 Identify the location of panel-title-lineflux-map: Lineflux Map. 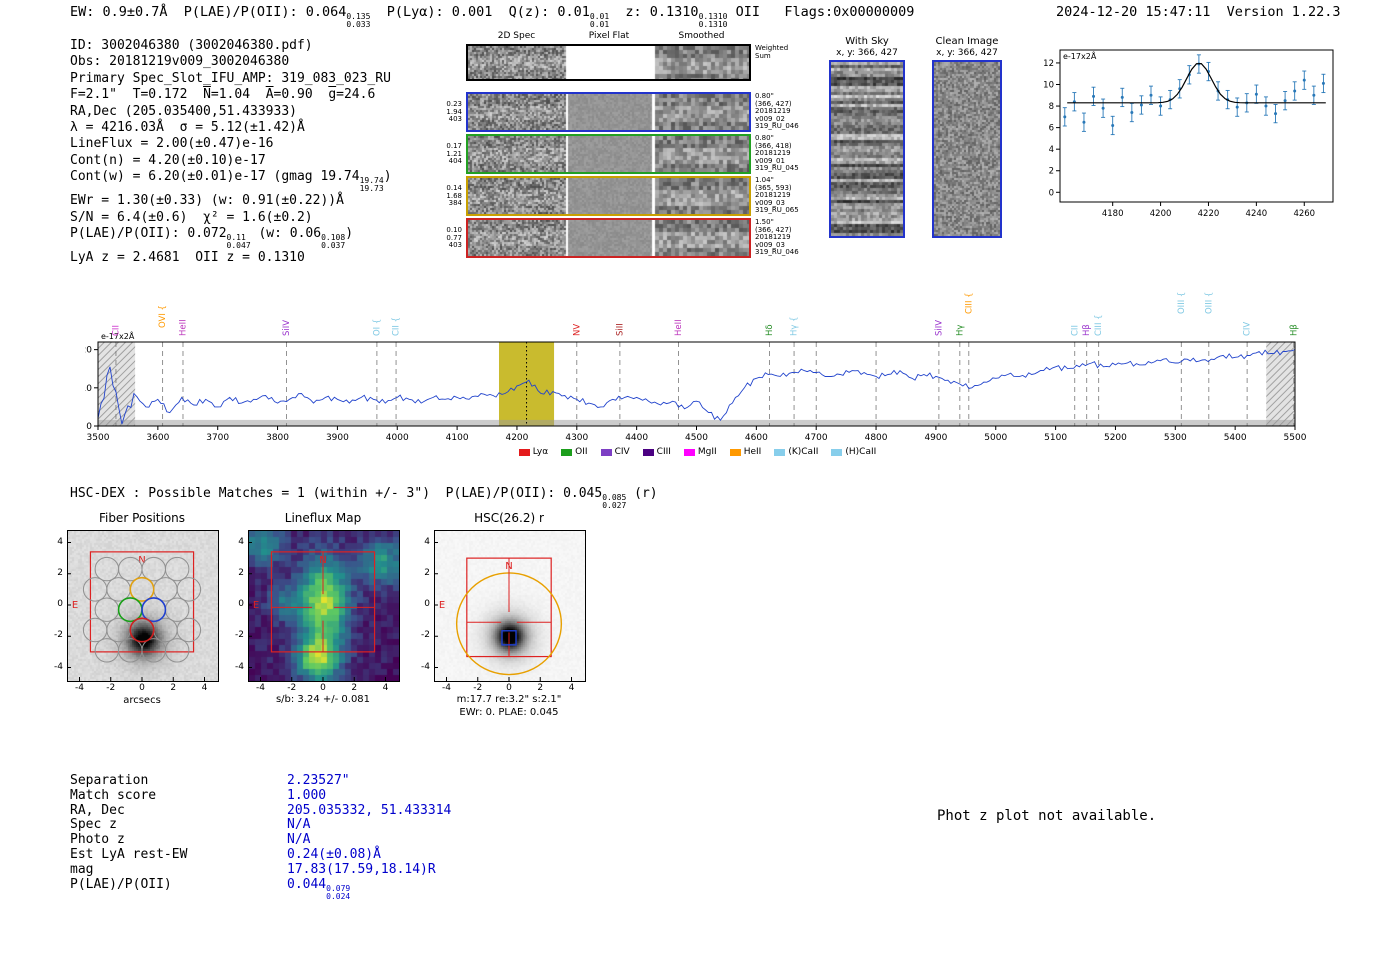
(323, 518).